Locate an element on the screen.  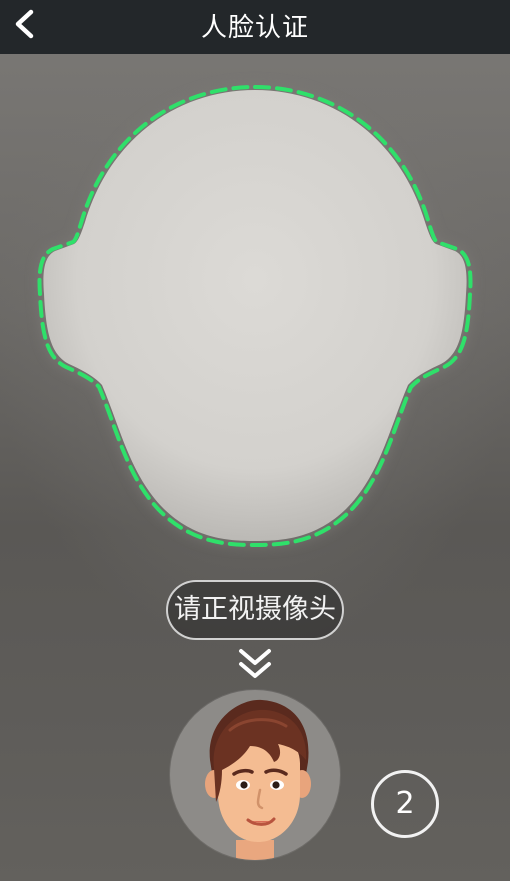
avatar is located at coordinates (255, 775).